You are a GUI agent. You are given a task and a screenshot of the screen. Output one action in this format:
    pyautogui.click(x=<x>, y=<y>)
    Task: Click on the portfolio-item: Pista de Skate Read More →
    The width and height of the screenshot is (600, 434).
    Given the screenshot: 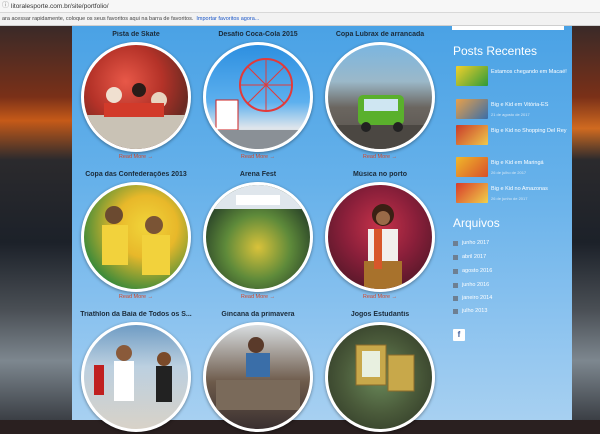 What is the action you would take?
    pyautogui.click(x=136, y=95)
    